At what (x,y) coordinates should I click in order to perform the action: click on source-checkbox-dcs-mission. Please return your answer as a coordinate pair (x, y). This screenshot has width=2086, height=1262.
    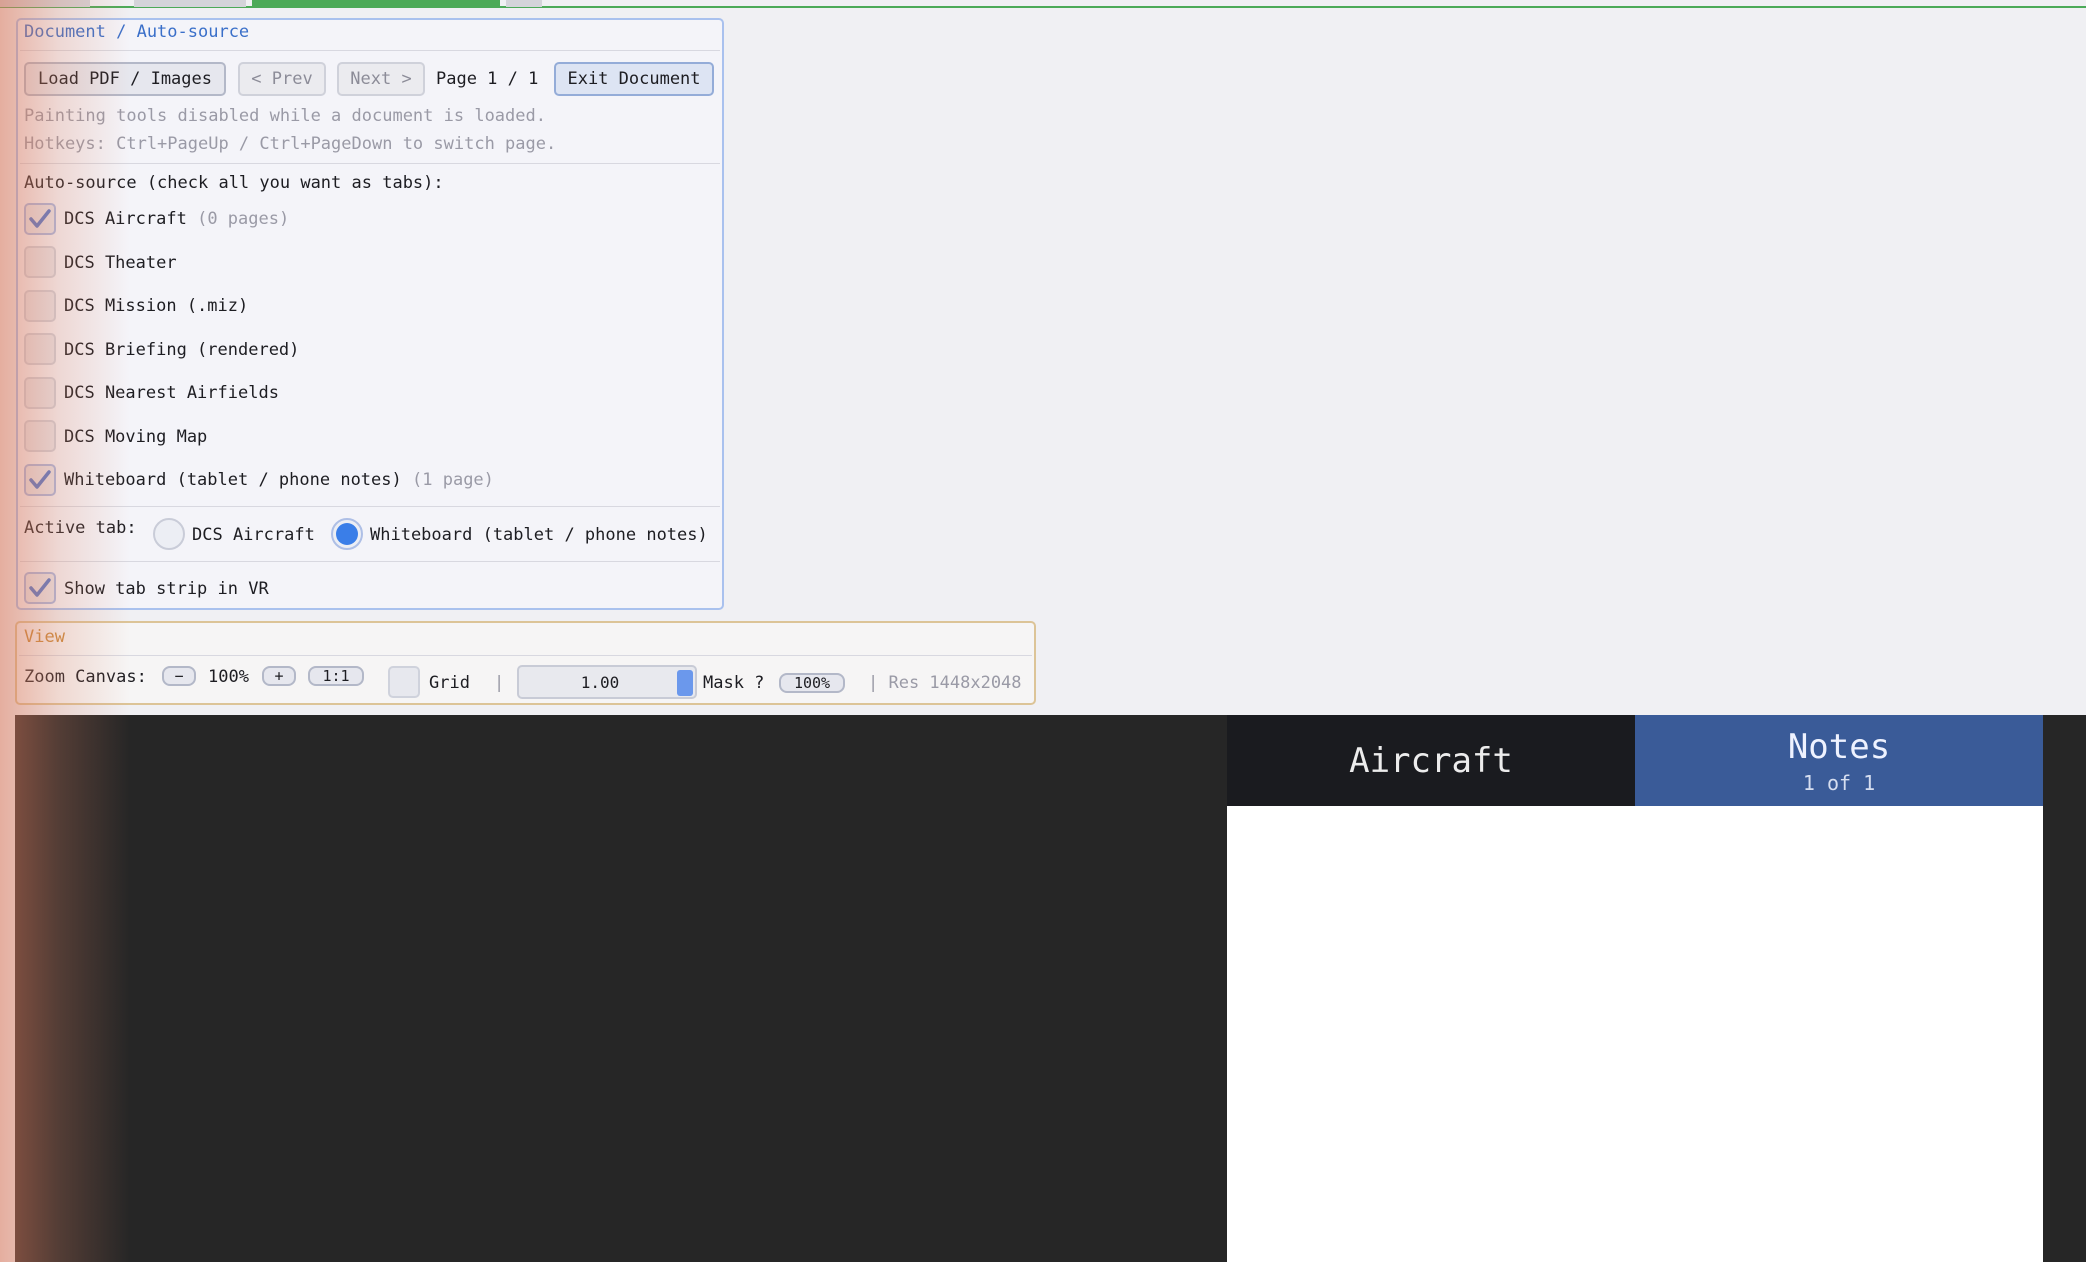
    Looking at the image, I should click on (40, 306).